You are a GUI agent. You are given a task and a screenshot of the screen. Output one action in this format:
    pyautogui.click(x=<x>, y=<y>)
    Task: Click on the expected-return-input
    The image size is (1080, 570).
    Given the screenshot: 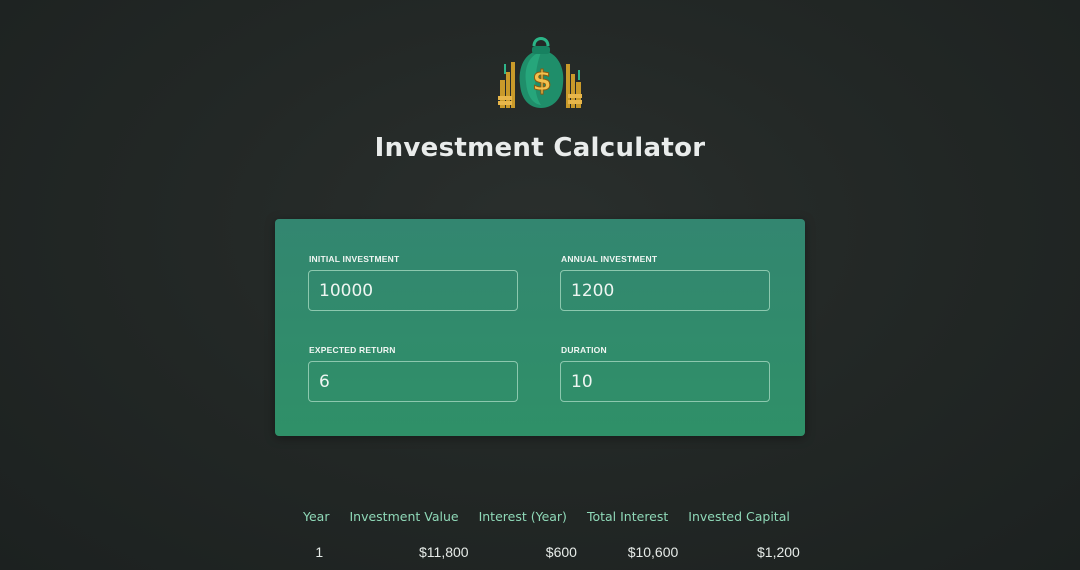 What is the action you would take?
    pyautogui.click(x=413, y=381)
    